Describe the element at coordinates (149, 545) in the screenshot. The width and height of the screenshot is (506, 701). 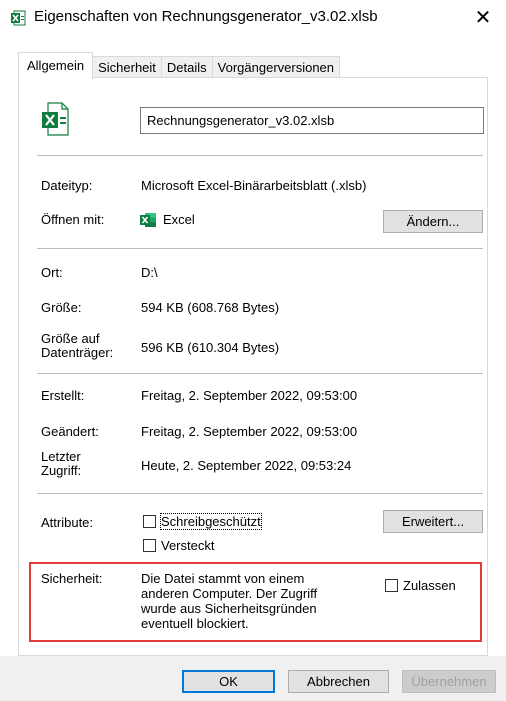
I see `hidden-checkbox` at that location.